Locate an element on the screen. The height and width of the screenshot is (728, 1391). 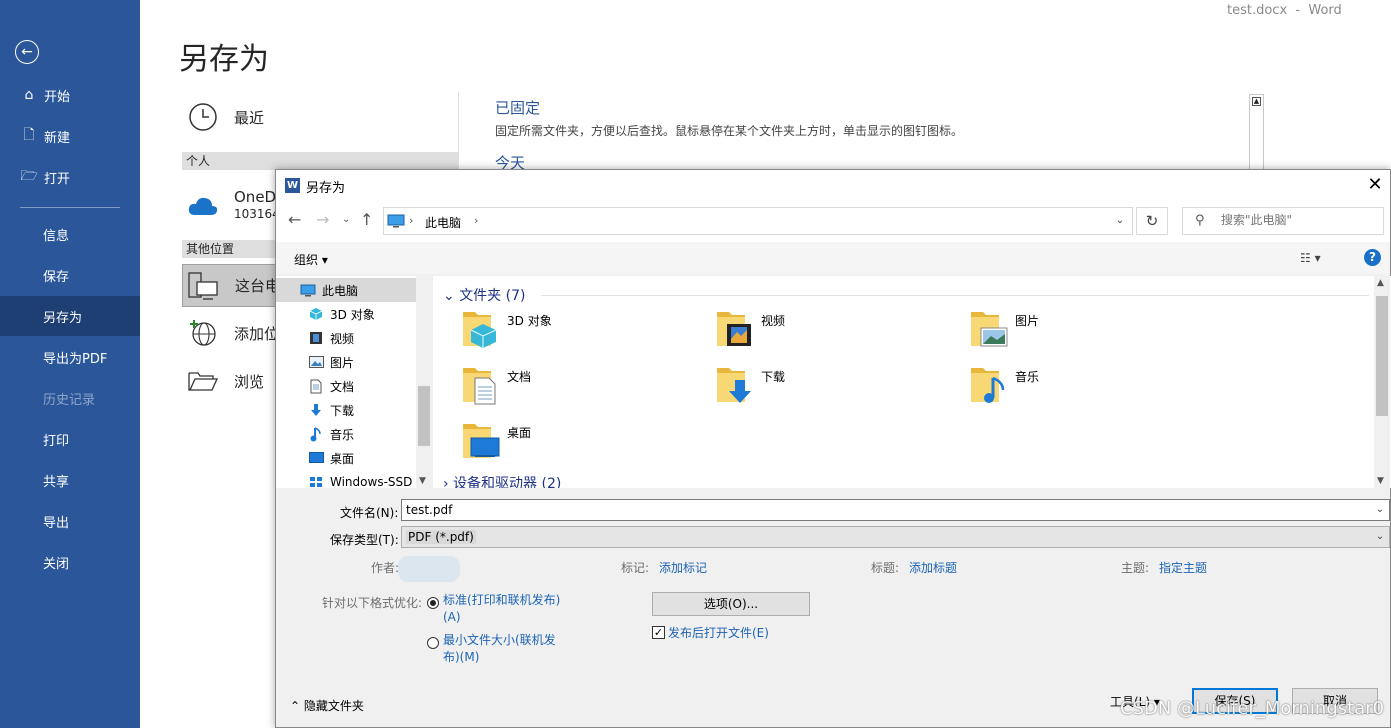
folder-item: 视频 is located at coordinates (835, 330).